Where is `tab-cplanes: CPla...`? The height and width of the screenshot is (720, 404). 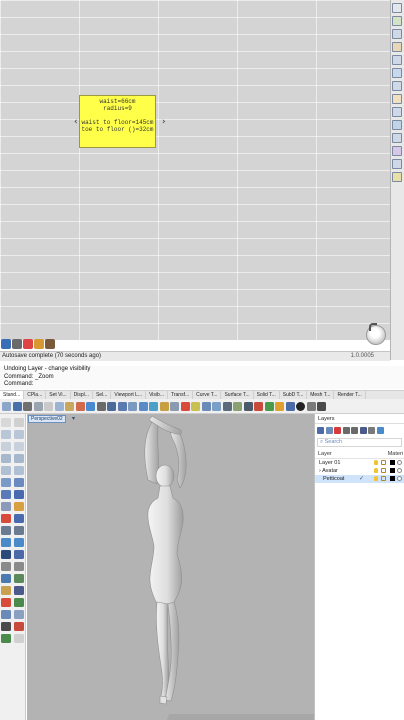 tab-cplanes: CPla... is located at coordinates (35, 395).